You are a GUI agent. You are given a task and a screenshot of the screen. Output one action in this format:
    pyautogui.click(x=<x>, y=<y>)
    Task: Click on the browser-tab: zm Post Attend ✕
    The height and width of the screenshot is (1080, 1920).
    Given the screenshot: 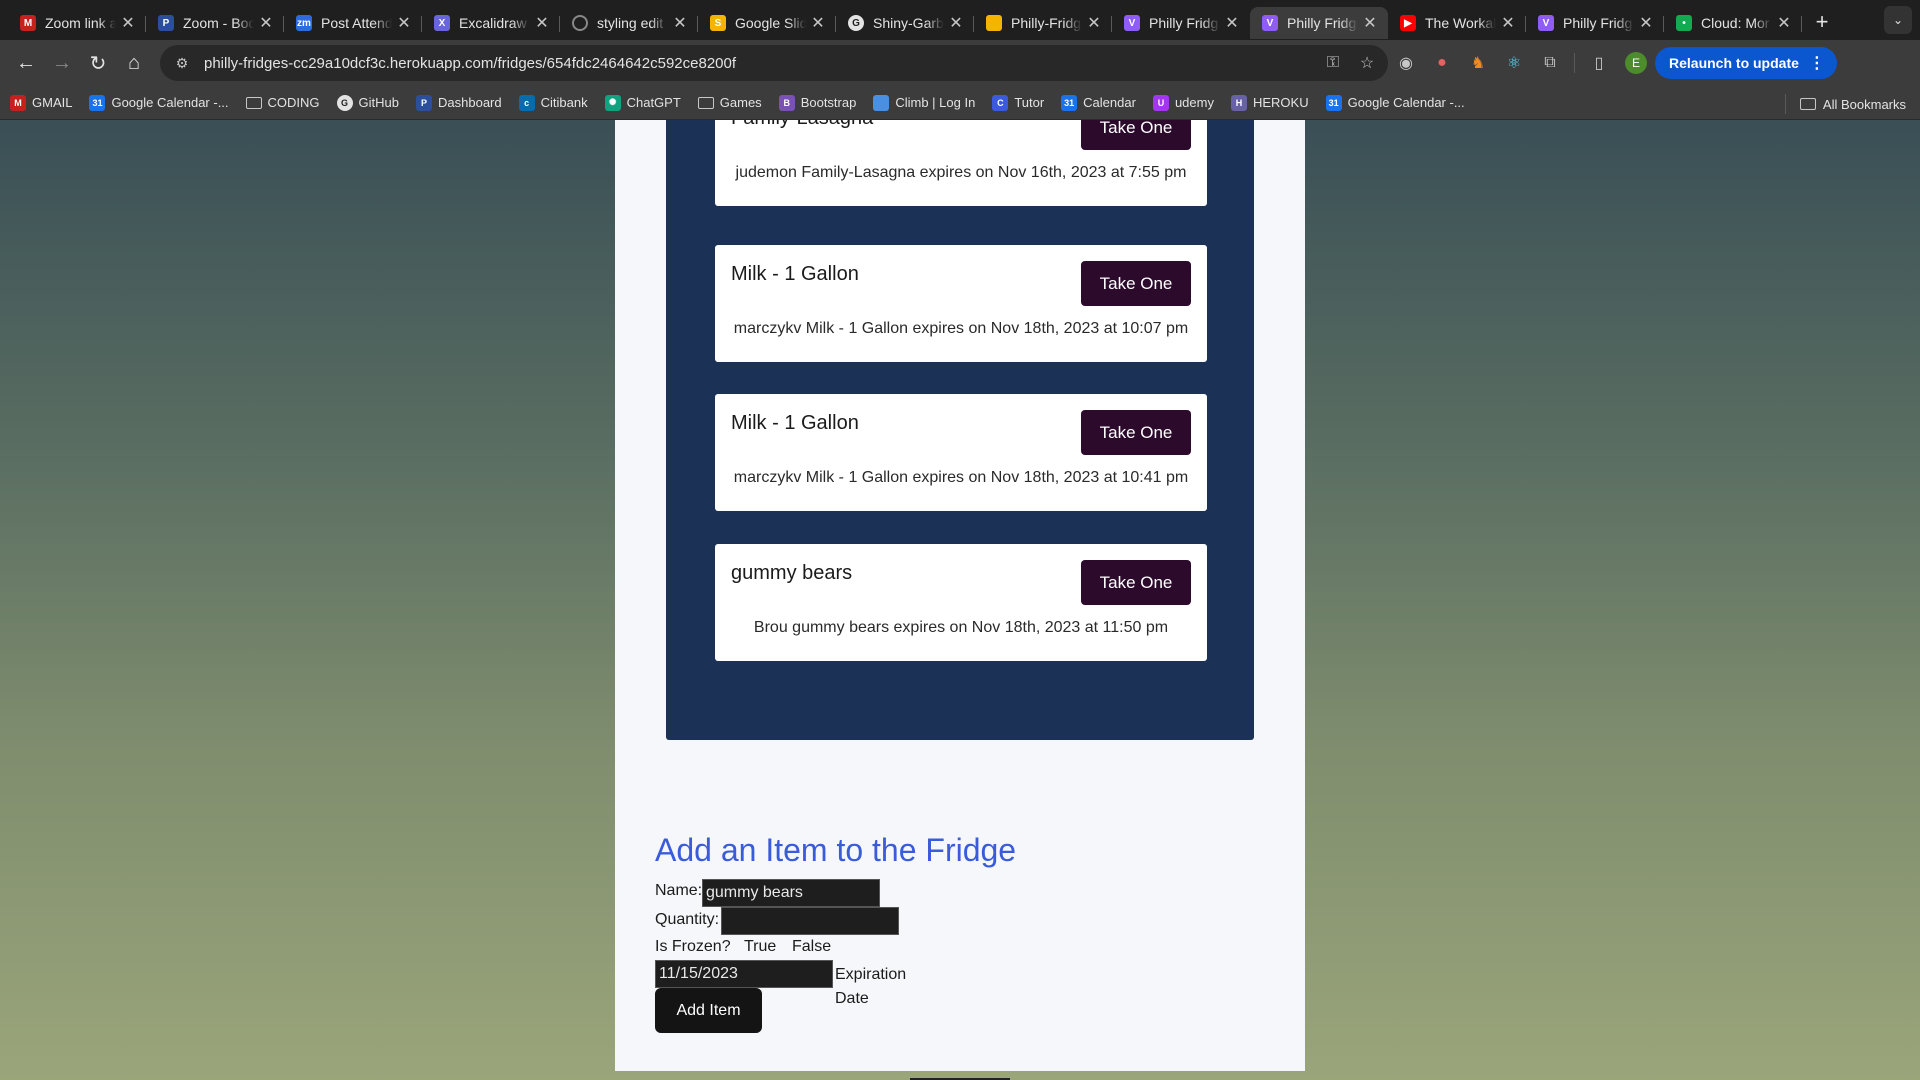 What is the action you would take?
    pyautogui.click(x=353, y=23)
    